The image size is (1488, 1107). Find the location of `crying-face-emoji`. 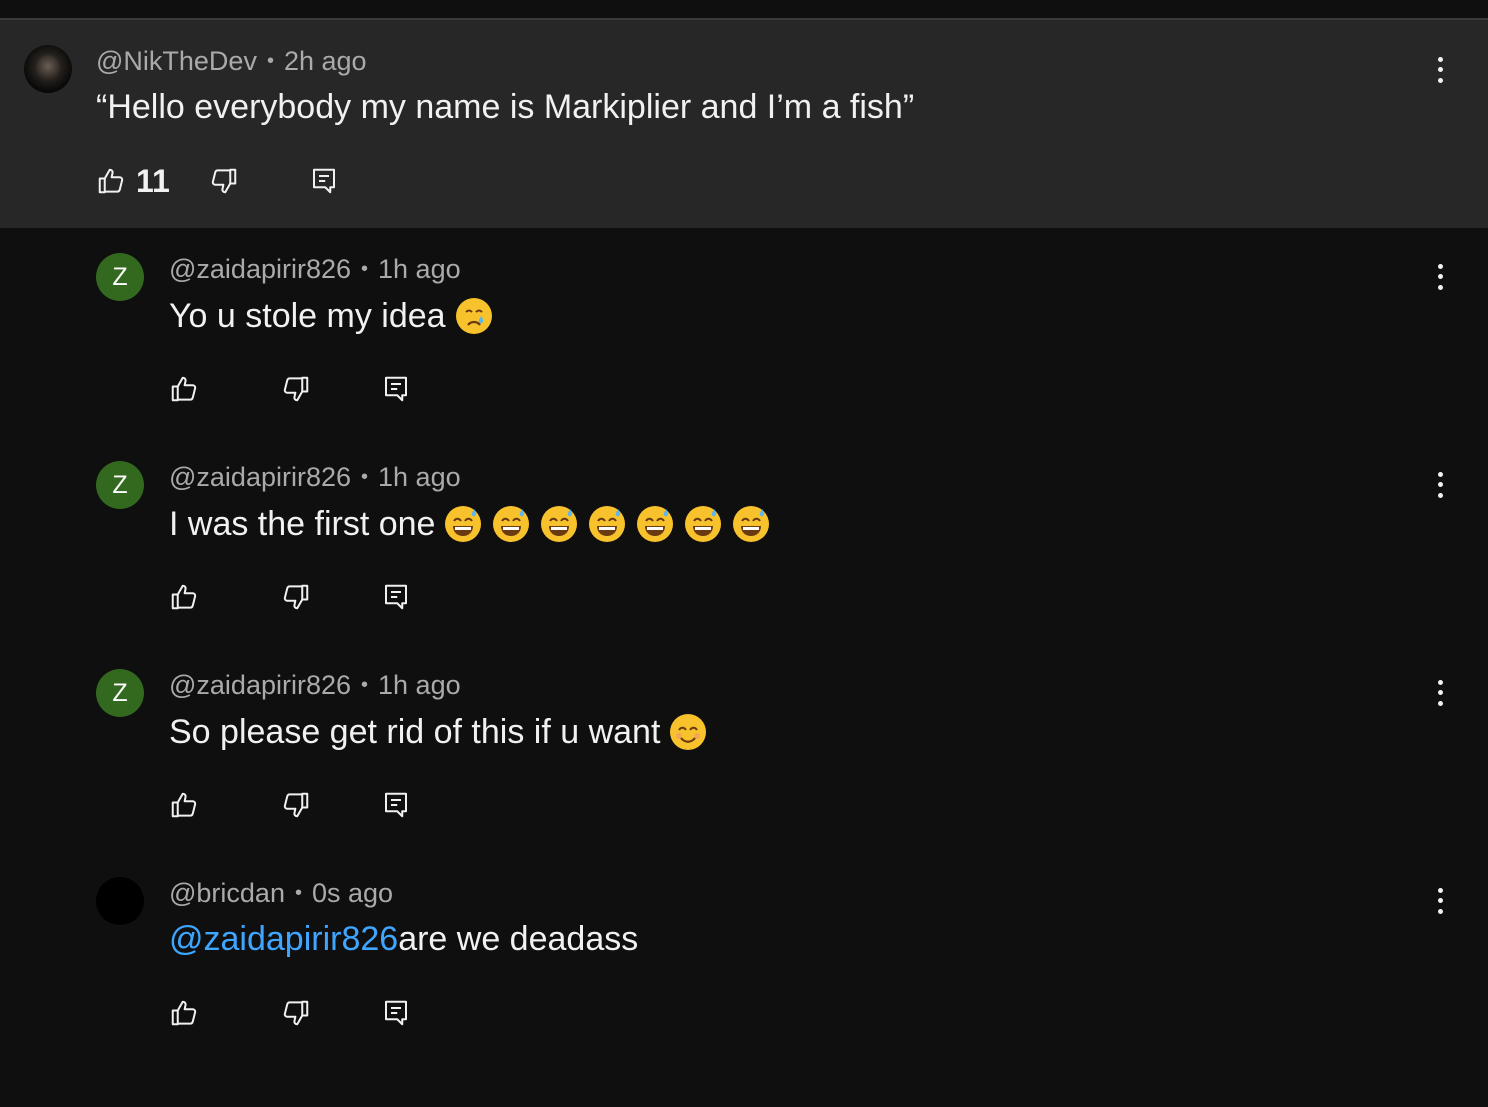

crying-face-emoji is located at coordinates (474, 316).